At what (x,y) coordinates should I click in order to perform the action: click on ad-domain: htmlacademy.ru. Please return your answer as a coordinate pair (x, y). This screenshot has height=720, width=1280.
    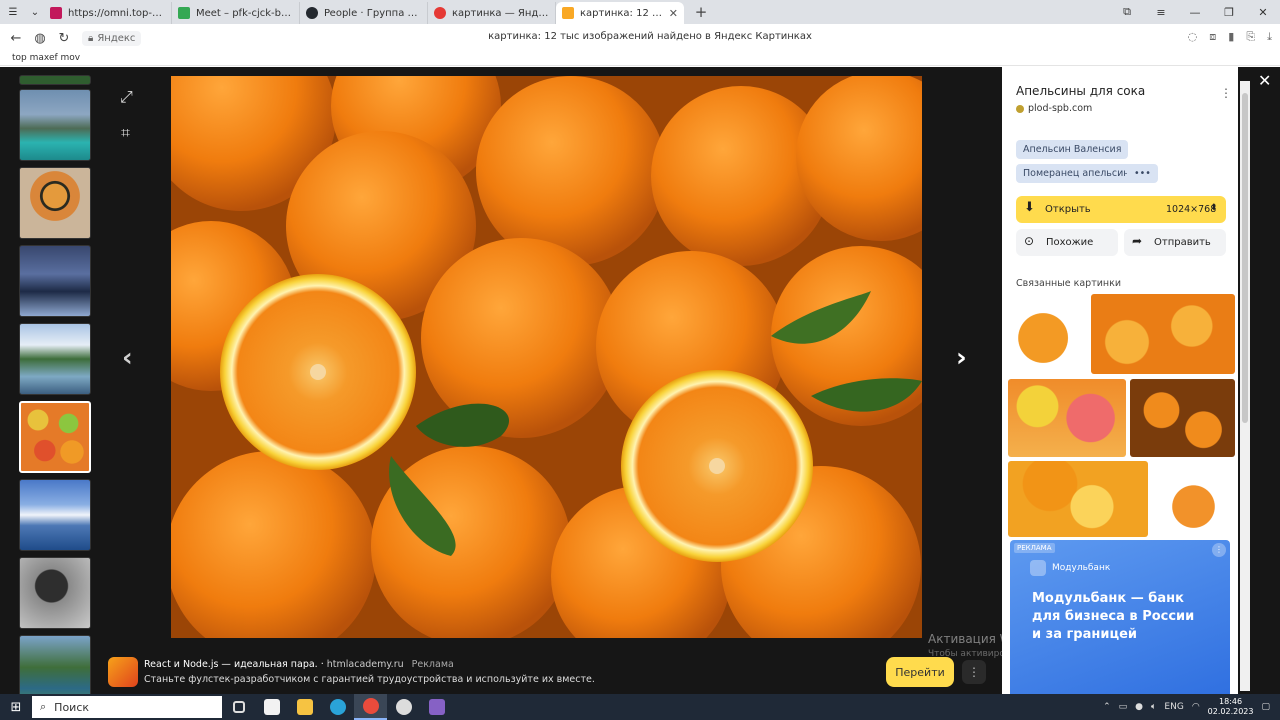
    Looking at the image, I should click on (365, 664).